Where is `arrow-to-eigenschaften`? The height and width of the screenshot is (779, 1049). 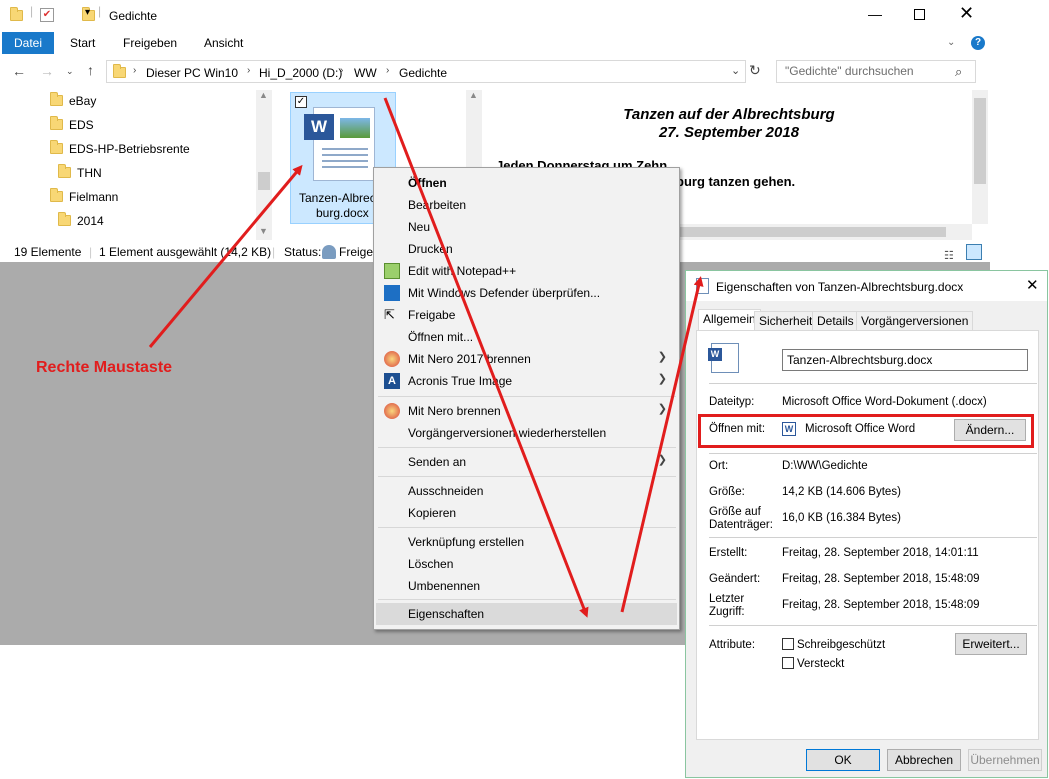
arrow-to-eigenschaften is located at coordinates (486, 357).